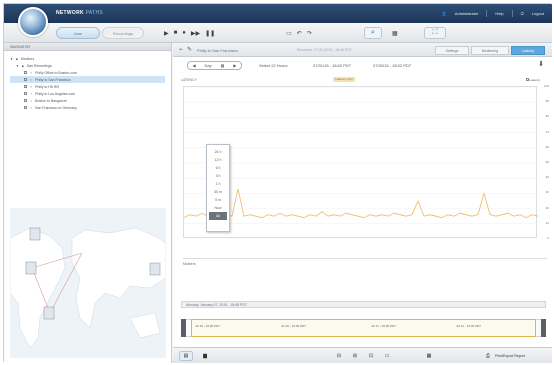  What do you see at coordinates (189, 264) in the screenshot?
I see `markers-label: Markers` at bounding box center [189, 264].